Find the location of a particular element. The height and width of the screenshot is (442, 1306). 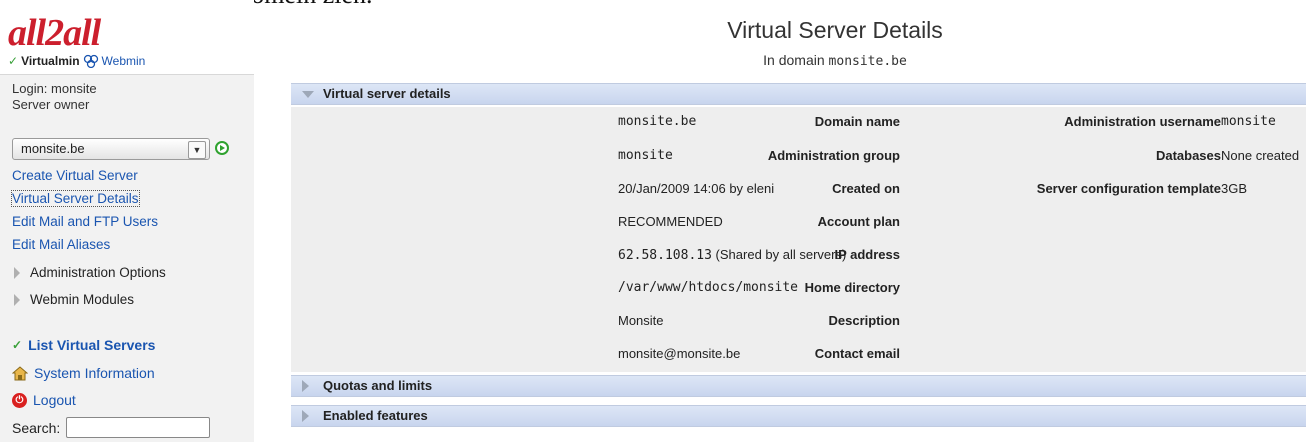

search-label: Search: is located at coordinates (36, 427).